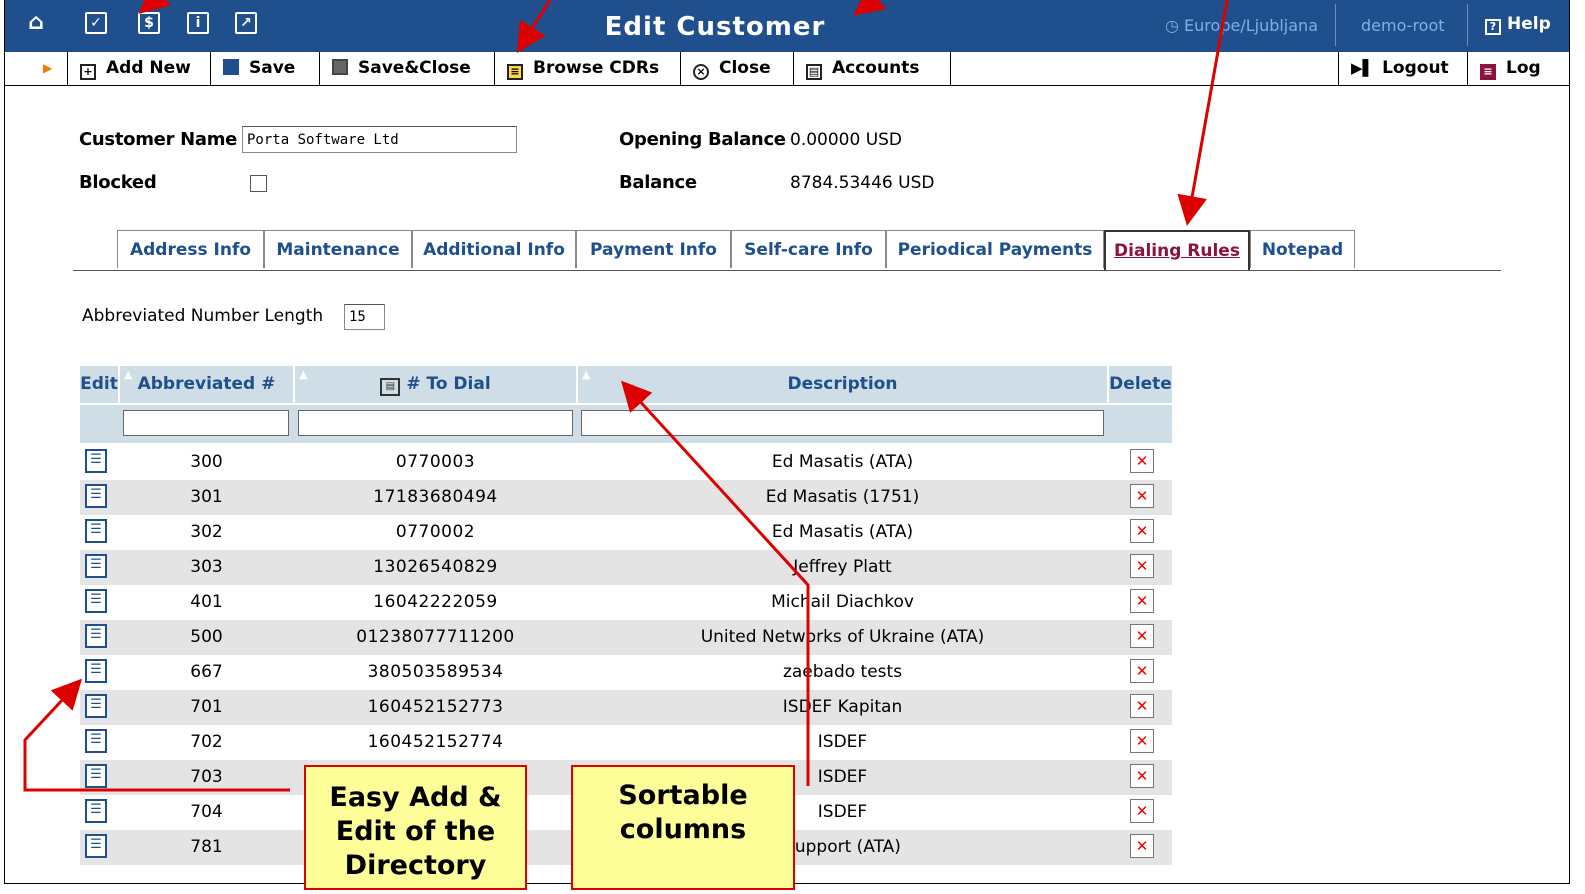 The image size is (1585, 894). What do you see at coordinates (842, 742) in the screenshot?
I see `description-cell: ISDEF` at bounding box center [842, 742].